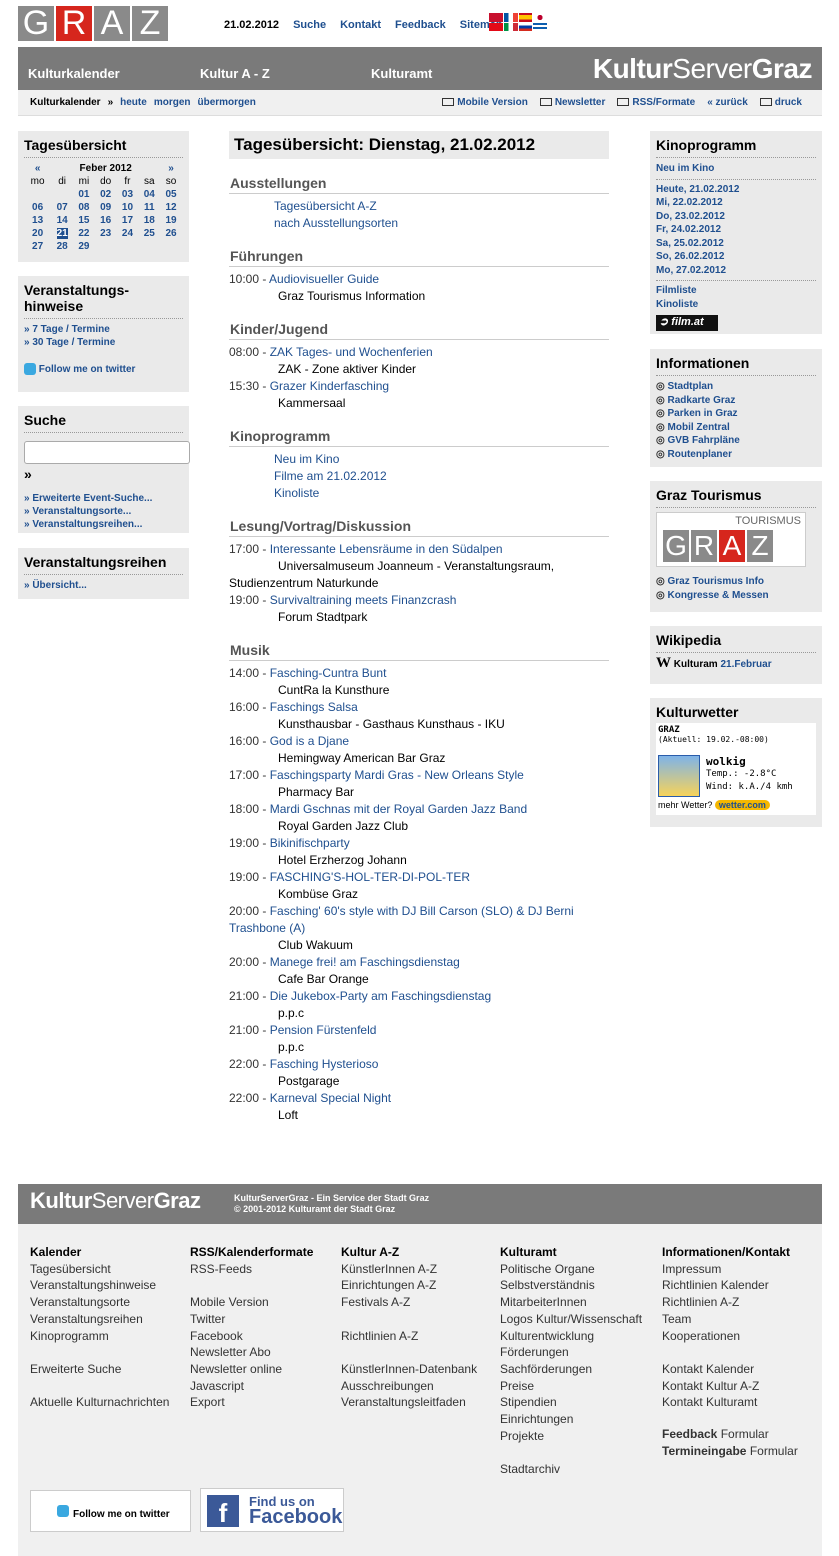  Describe the element at coordinates (99, 1302) in the screenshot. I see `footer-link: Veranstaltungsorte` at that location.